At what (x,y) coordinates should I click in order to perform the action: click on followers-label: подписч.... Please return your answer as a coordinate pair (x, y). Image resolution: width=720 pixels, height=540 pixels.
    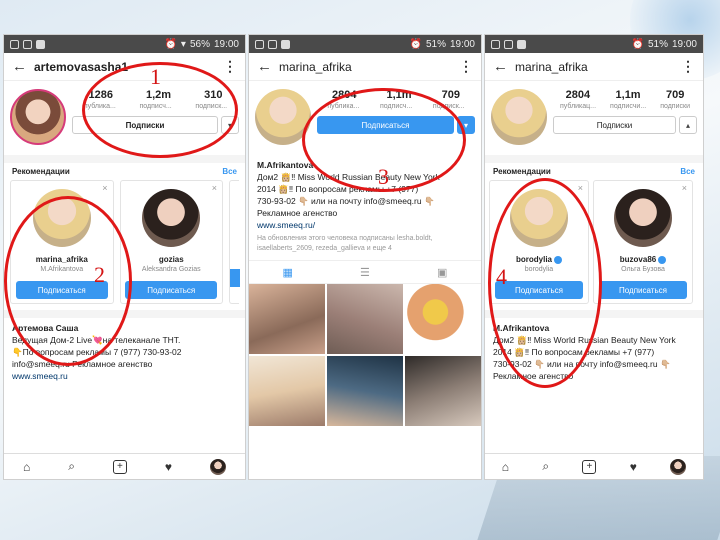
    Looking at the image, I should click on (155, 106).